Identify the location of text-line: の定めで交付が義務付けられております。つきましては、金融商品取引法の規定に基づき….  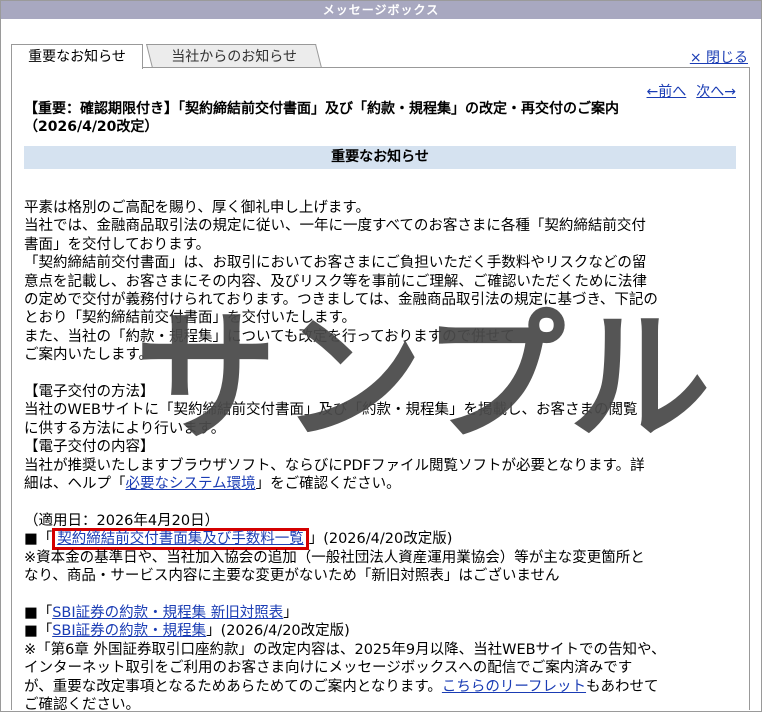
(341, 300).